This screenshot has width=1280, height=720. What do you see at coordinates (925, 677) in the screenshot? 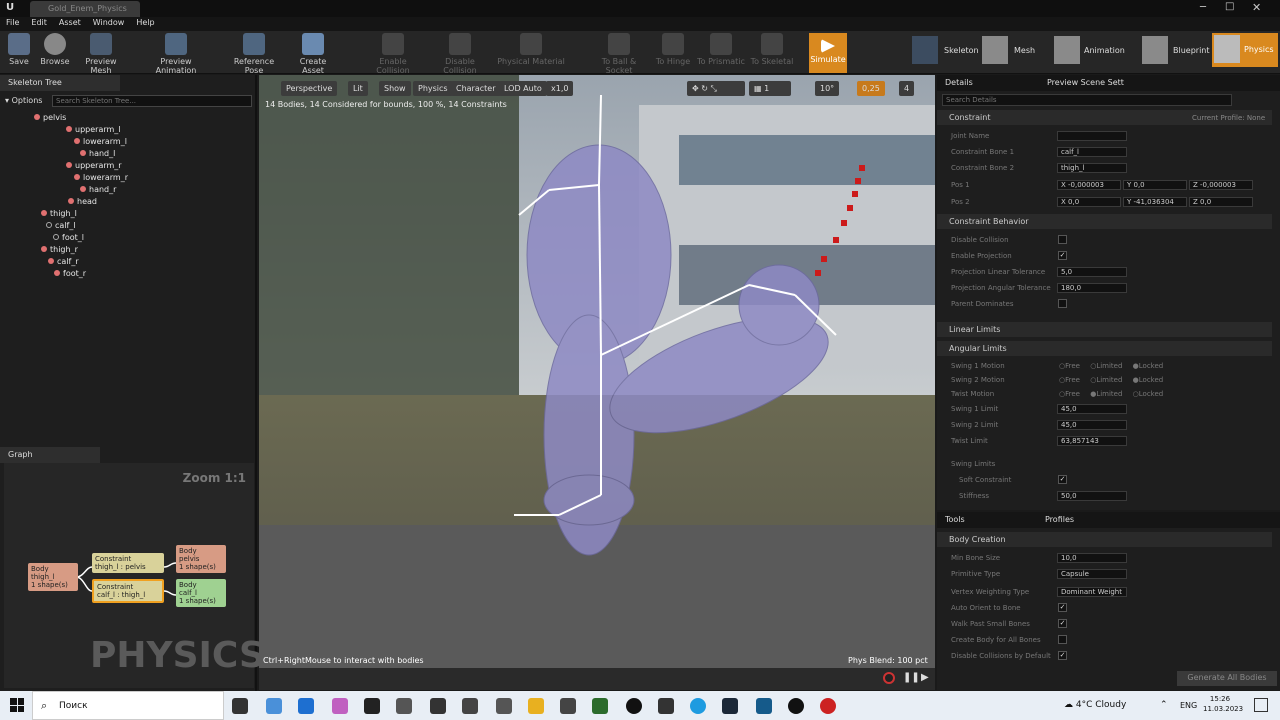
I see `step-icon: ▶` at bounding box center [925, 677].